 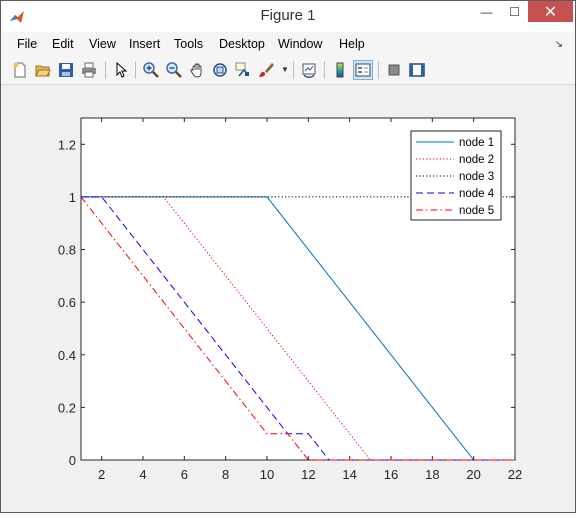 I want to click on legend-label: node 3, so click(x=476, y=177).